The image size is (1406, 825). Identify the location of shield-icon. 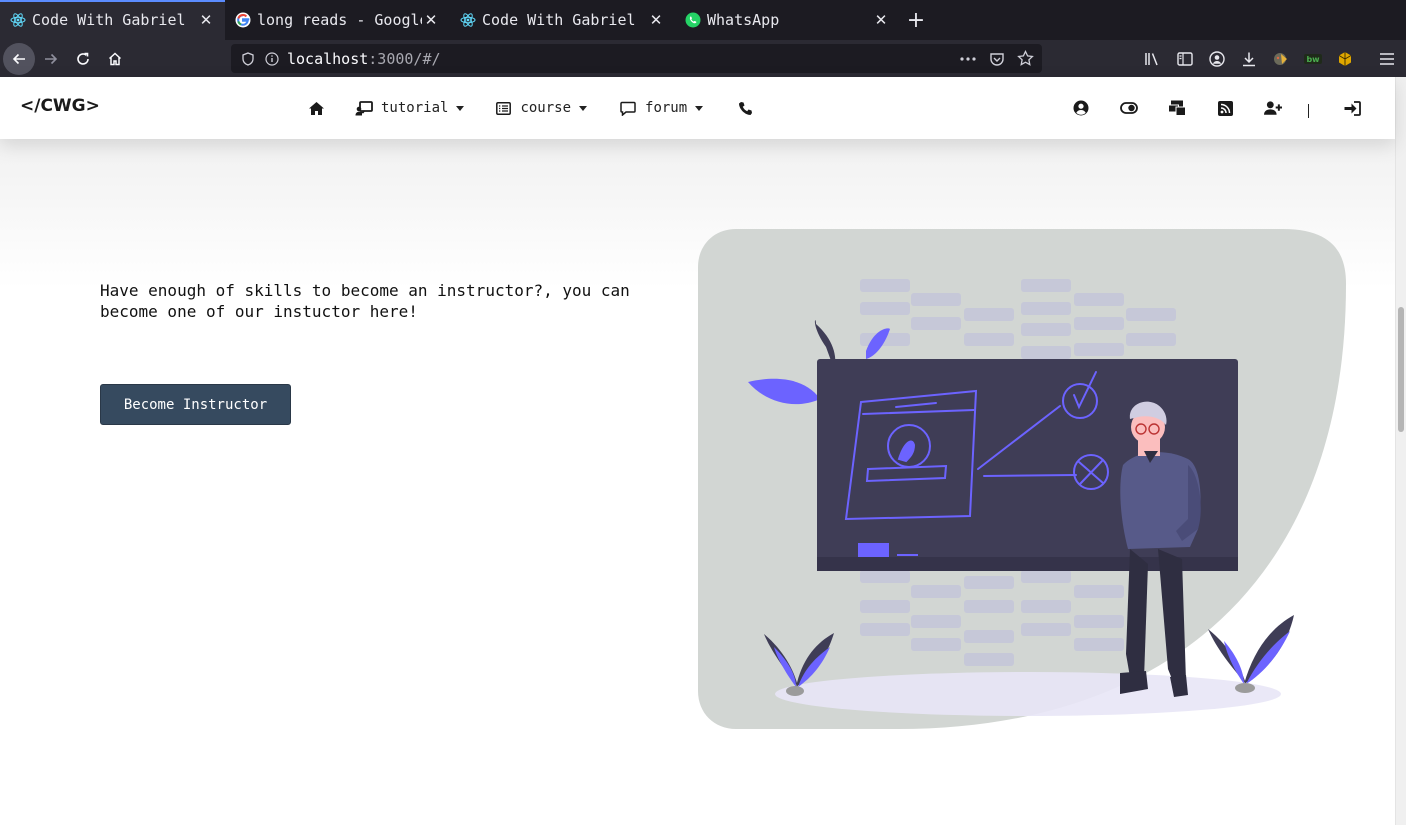
(248, 59).